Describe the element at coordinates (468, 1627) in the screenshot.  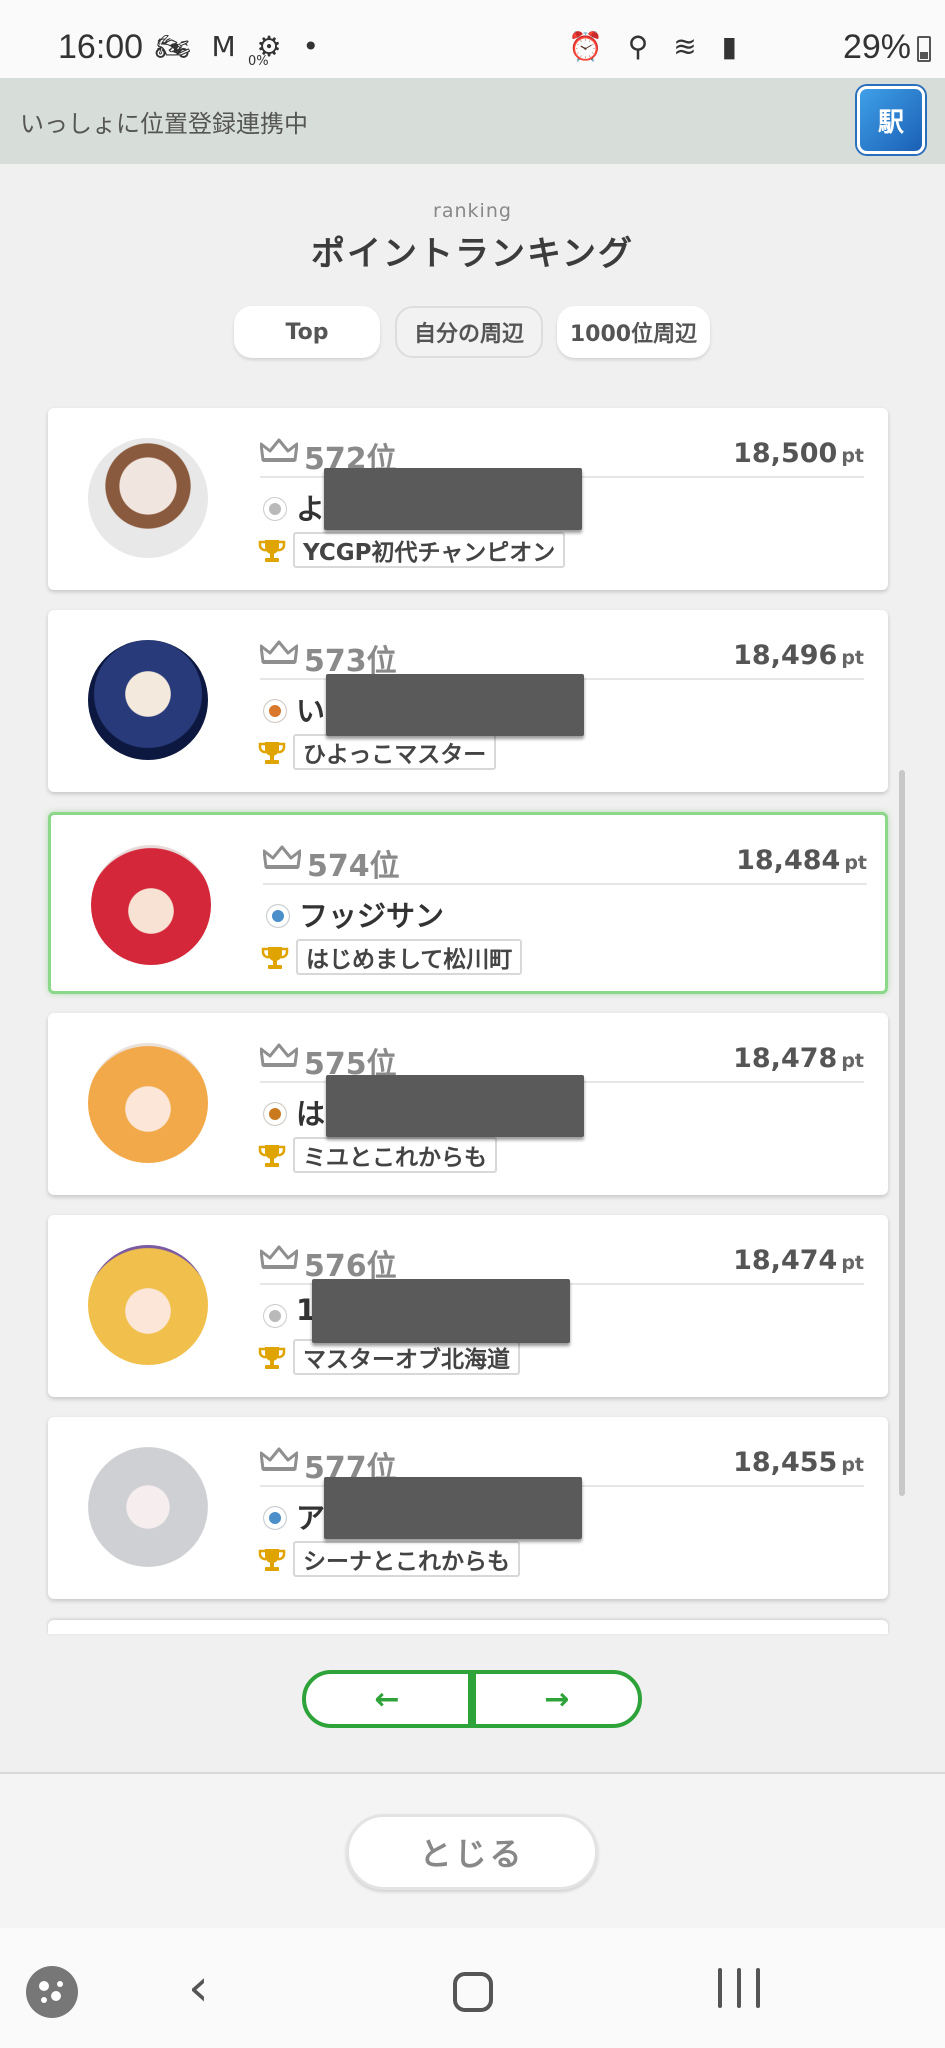
I see `ranking-card-partial` at that location.